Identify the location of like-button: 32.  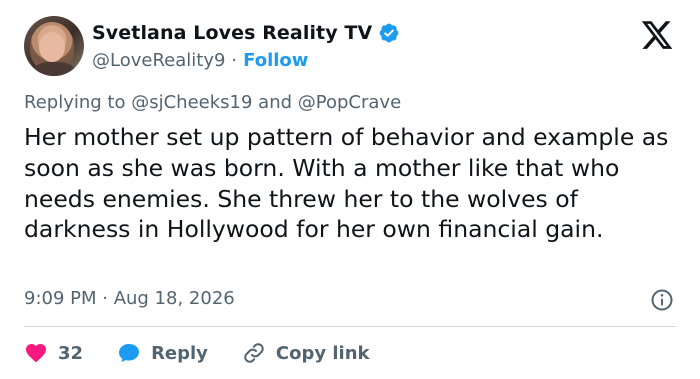
(53, 353).